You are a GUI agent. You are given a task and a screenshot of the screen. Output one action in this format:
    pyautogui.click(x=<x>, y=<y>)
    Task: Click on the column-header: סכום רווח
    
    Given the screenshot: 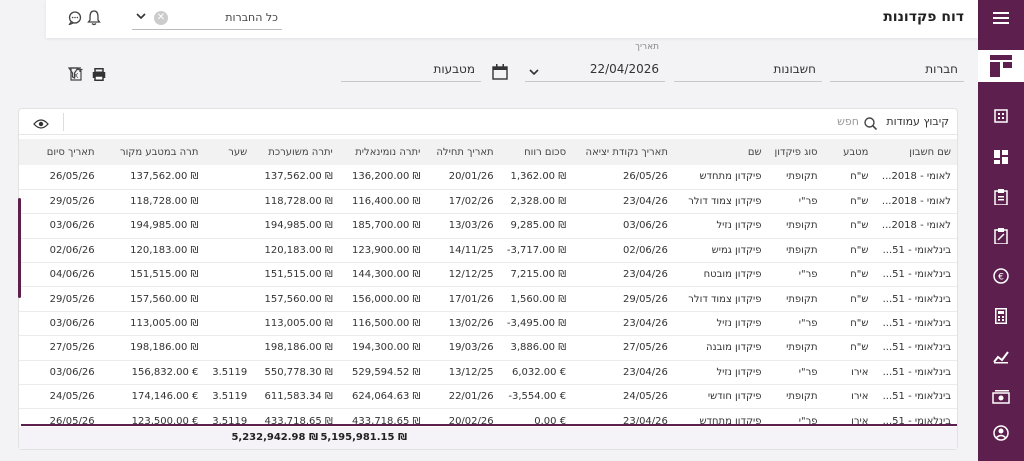 What is the action you would take?
    pyautogui.click(x=536, y=152)
    